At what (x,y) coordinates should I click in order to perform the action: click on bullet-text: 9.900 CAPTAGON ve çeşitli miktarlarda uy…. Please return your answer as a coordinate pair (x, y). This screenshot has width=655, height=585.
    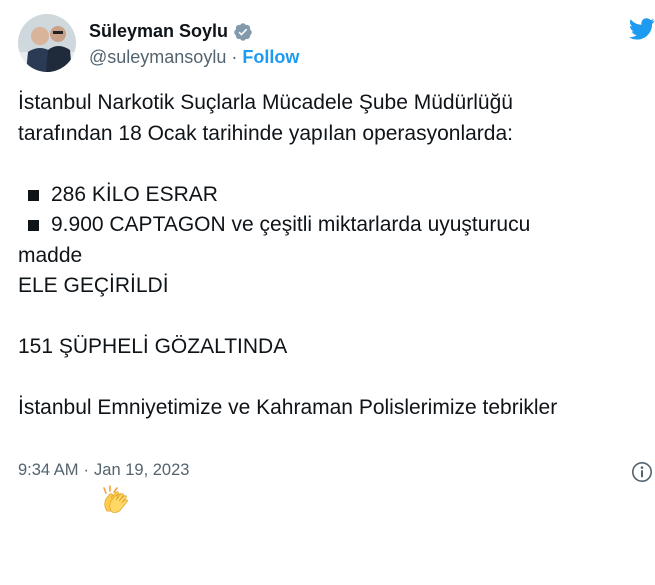
    Looking at the image, I should click on (291, 224).